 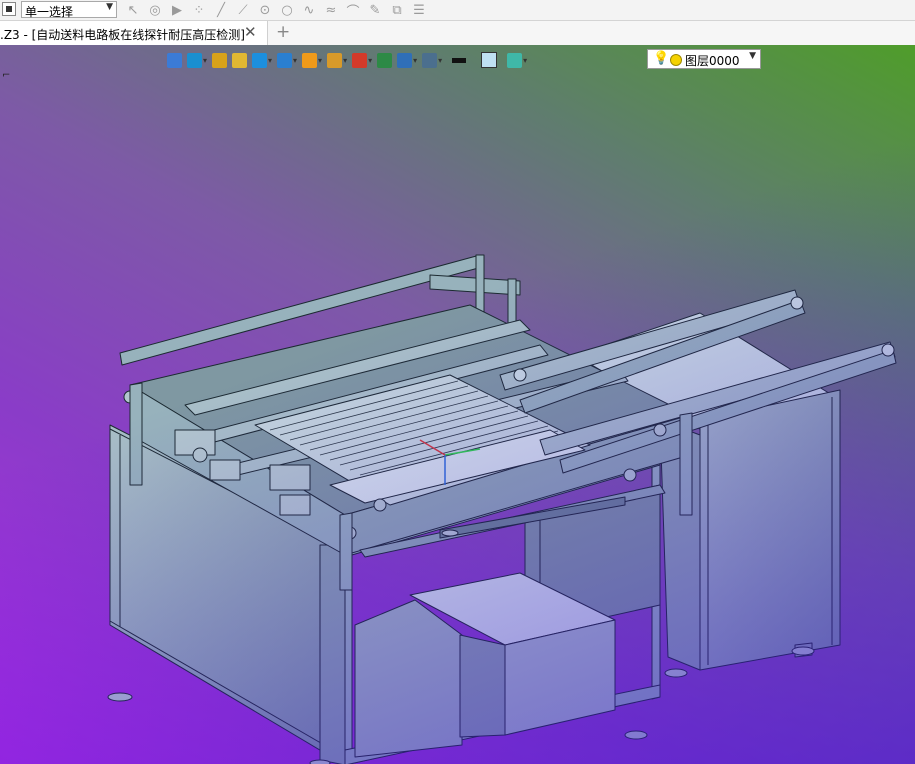 I want to click on measure-icon, so click(x=405, y=60).